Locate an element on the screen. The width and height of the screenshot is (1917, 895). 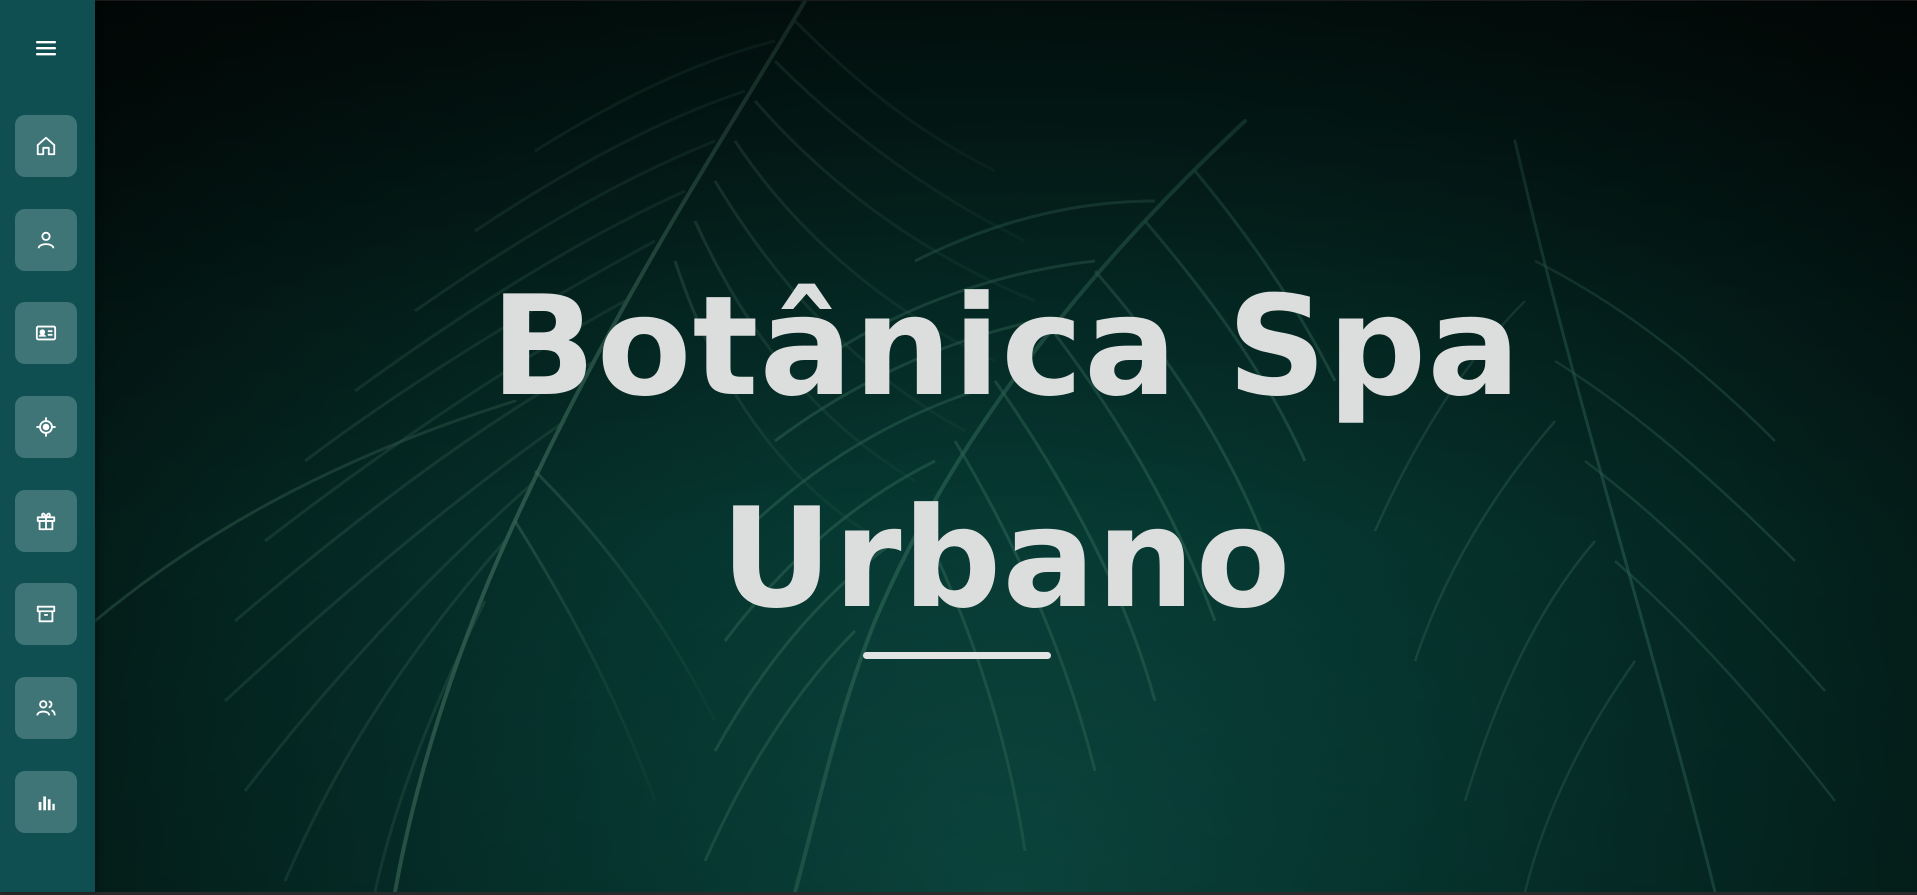
sidebar-item-team is located at coordinates (46, 708).